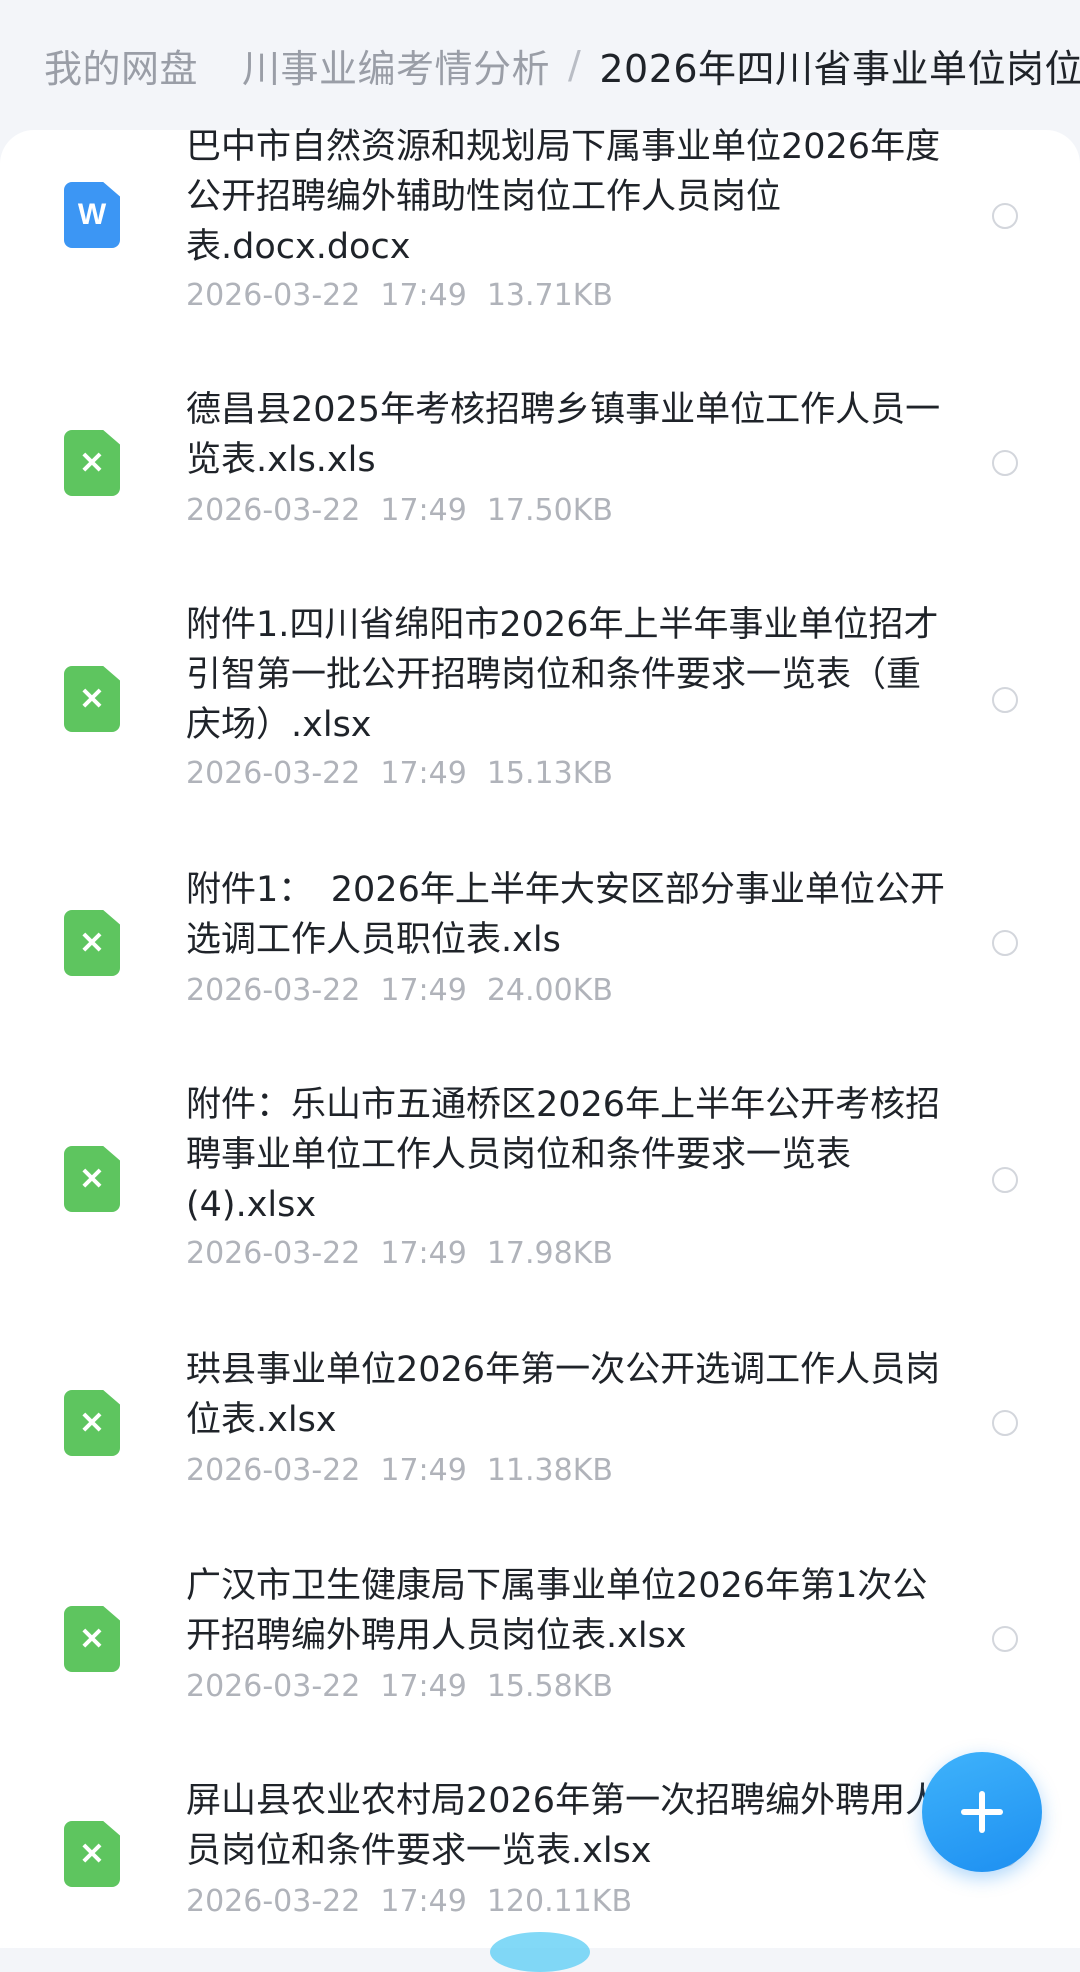  I want to click on file-meta: 2026-03-22 17:49 120.11KB, so click(419, 1901).